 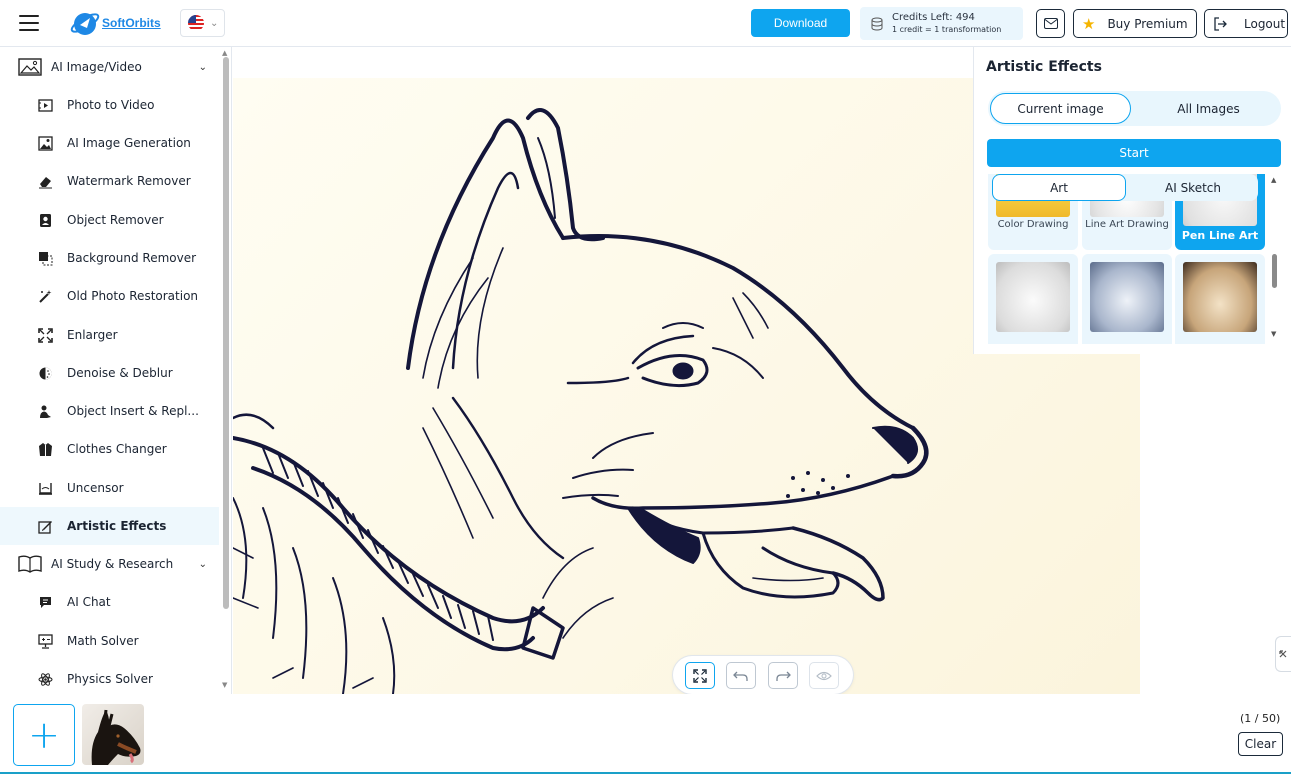 I want to click on sidebar-item-old-photo-restoration: Old Photo Restoration, so click(x=109, y=296).